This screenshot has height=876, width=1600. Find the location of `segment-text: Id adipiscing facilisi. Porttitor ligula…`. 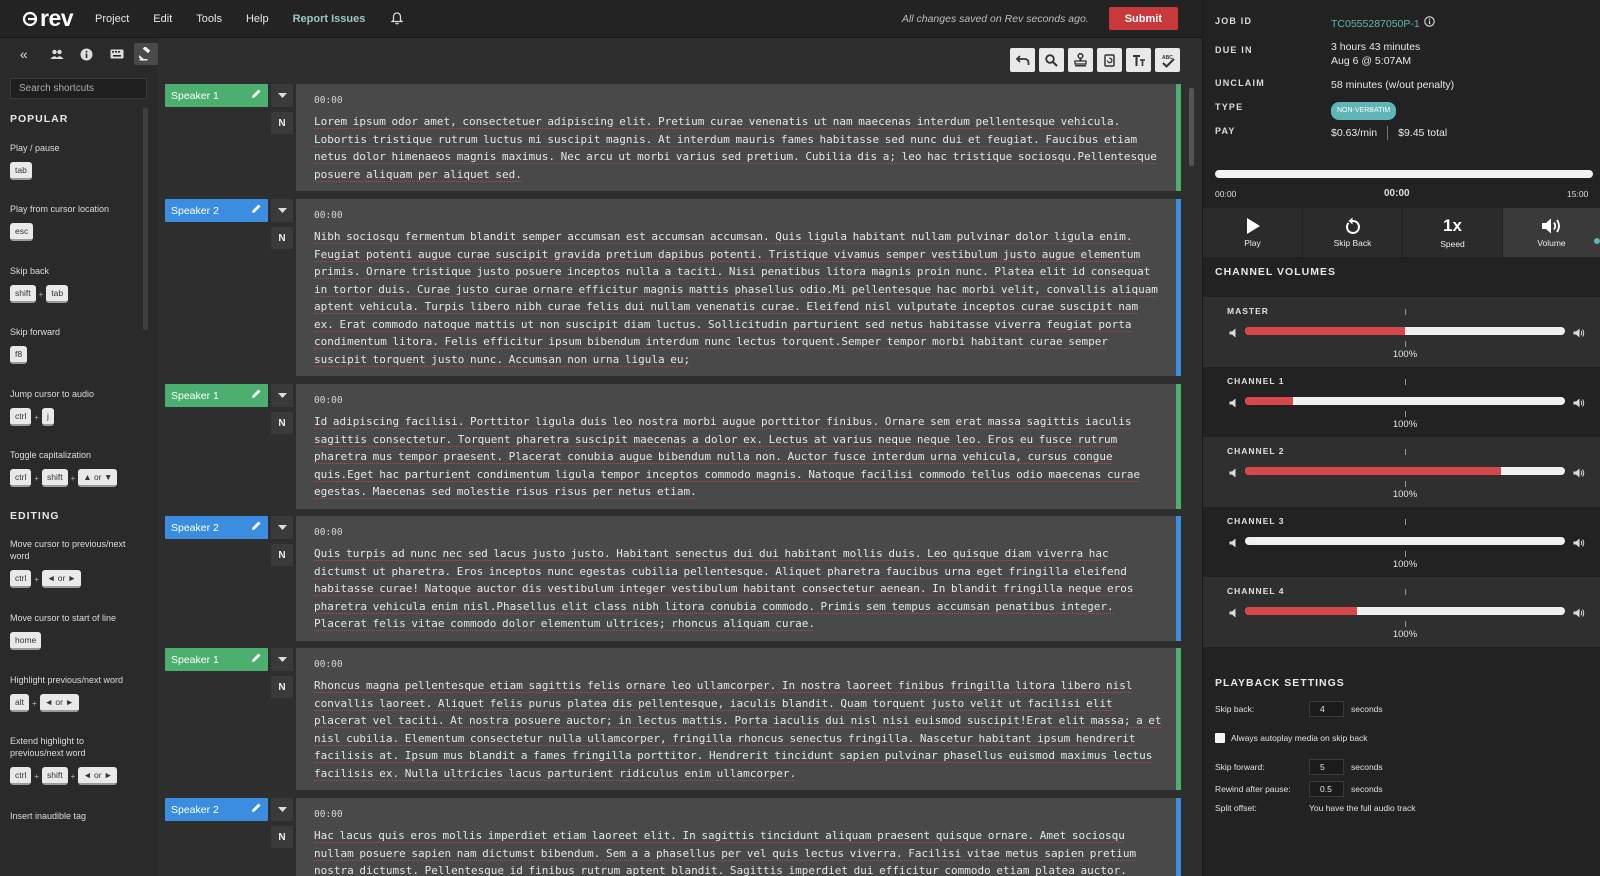

segment-text: Id adipiscing facilisi. Porttitor ligula… is located at coordinates (738, 457).